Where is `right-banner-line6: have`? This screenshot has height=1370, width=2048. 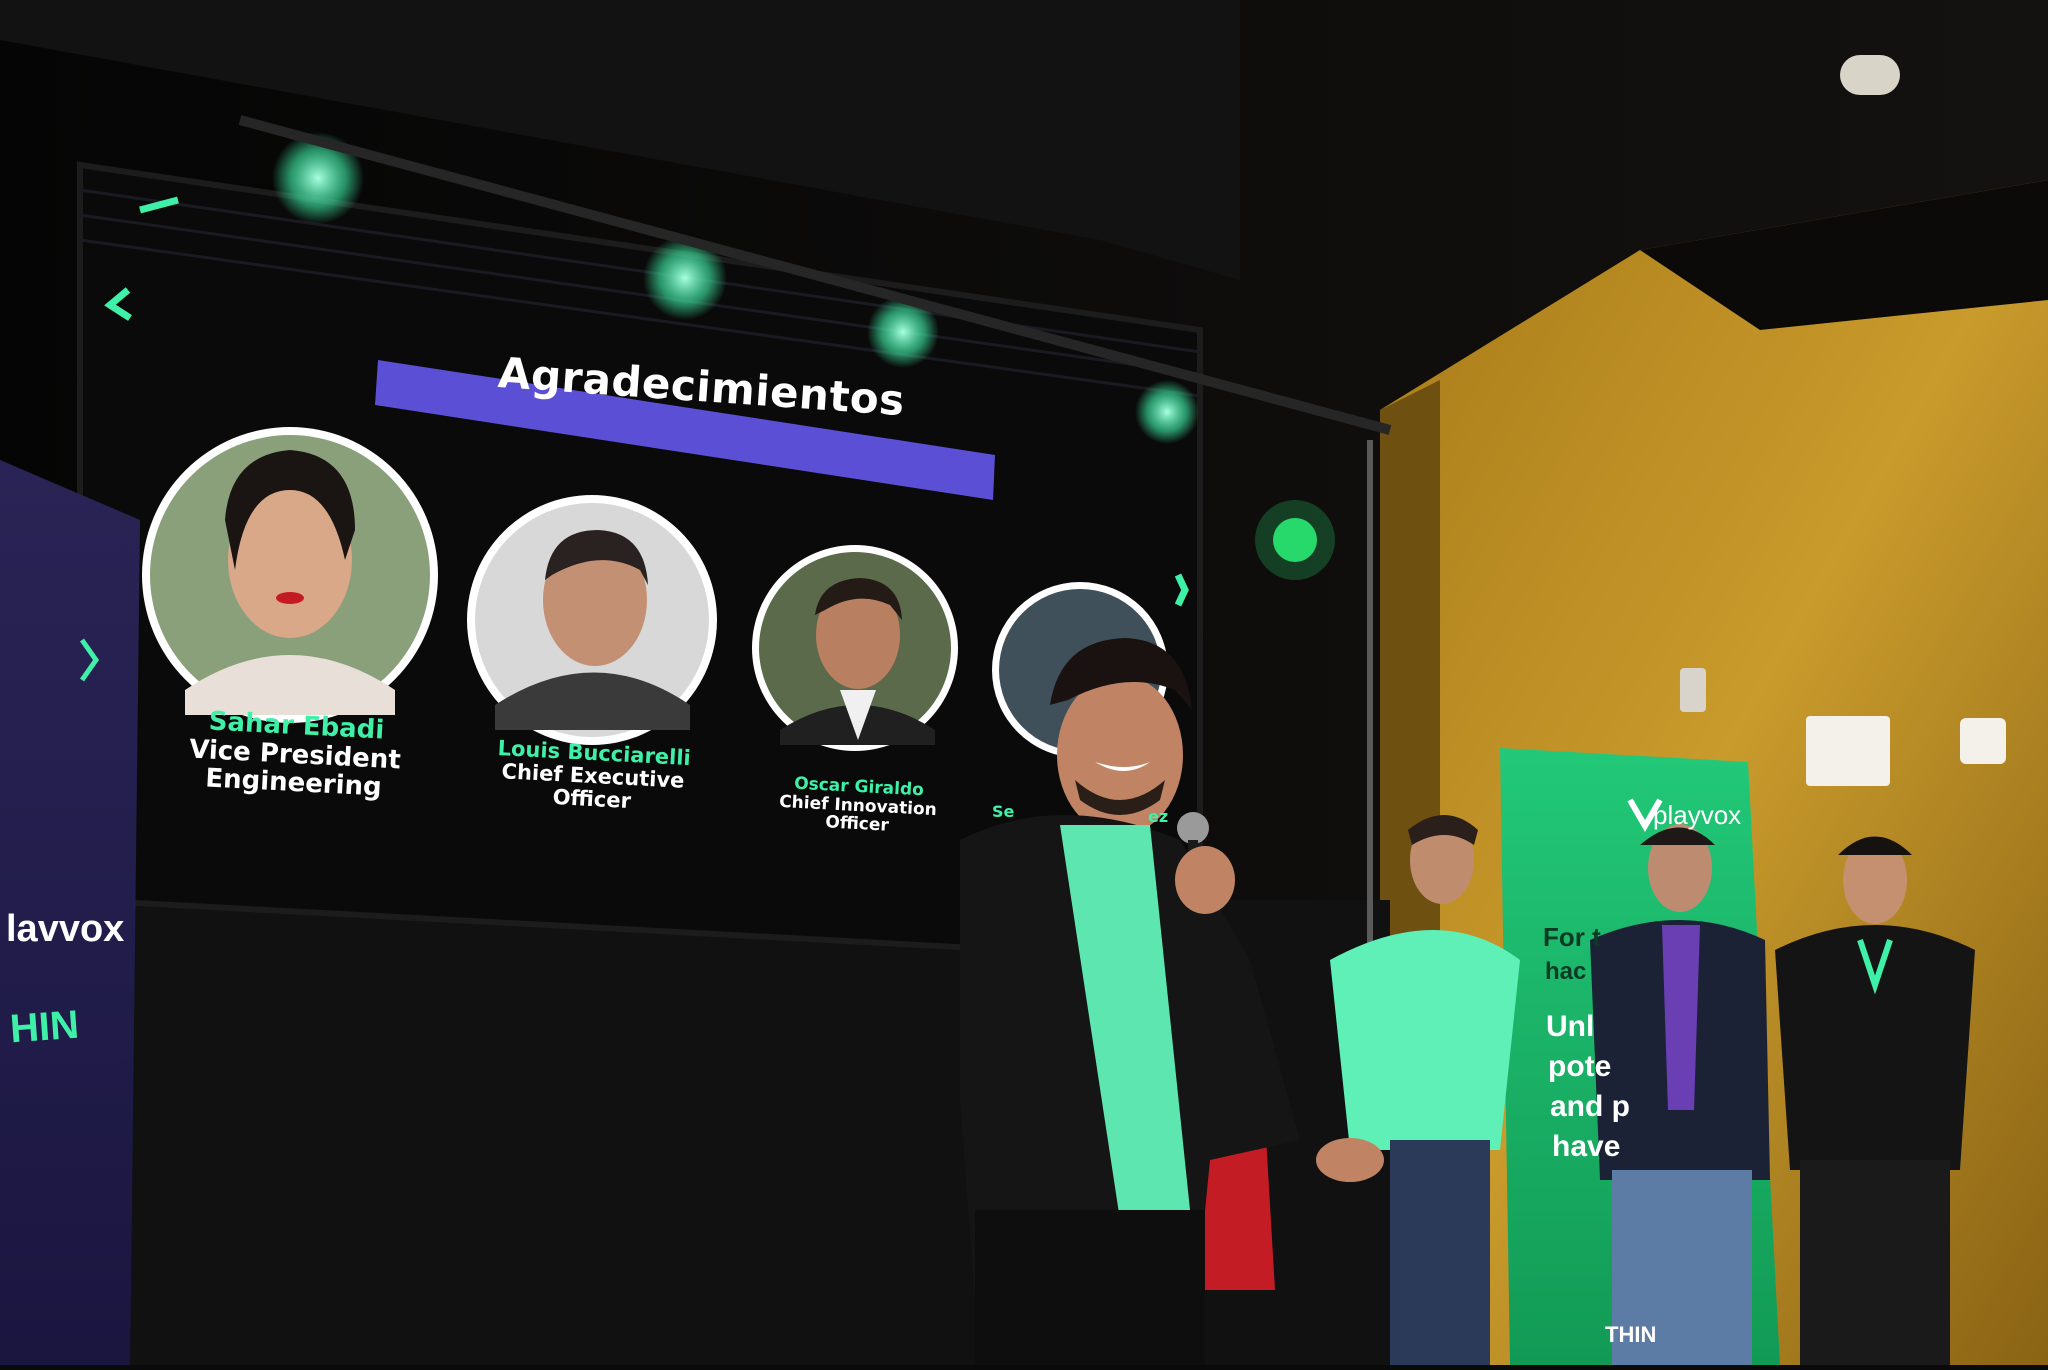 right-banner-line6: have is located at coordinates (1586, 1146).